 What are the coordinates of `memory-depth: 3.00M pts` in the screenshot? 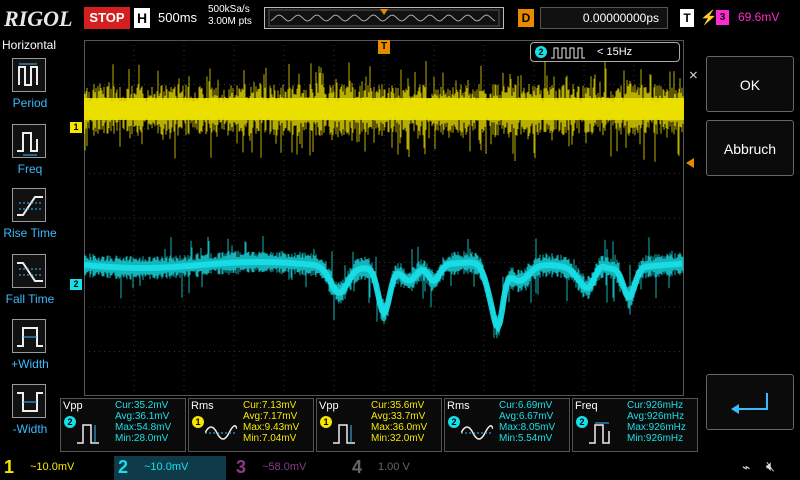 It's located at (230, 21).